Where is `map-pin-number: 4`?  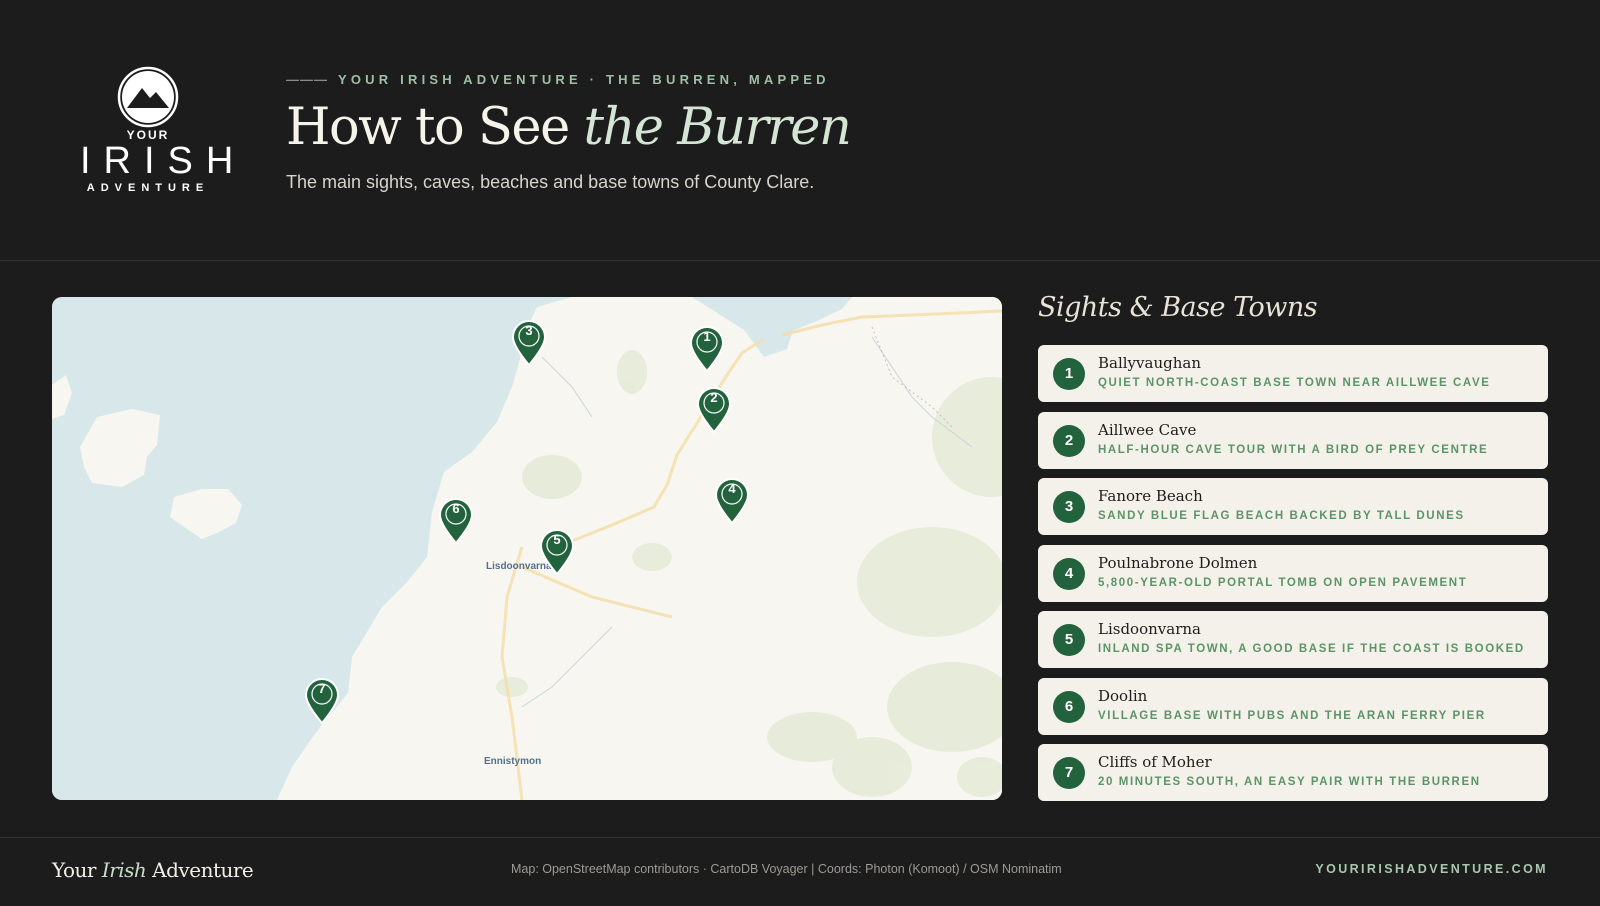
map-pin-number: 4 is located at coordinates (732, 488).